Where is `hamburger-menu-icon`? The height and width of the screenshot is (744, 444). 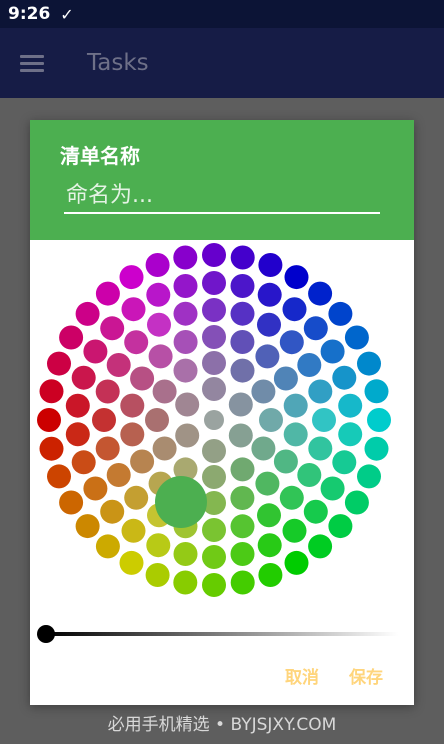 hamburger-menu-icon is located at coordinates (32, 63).